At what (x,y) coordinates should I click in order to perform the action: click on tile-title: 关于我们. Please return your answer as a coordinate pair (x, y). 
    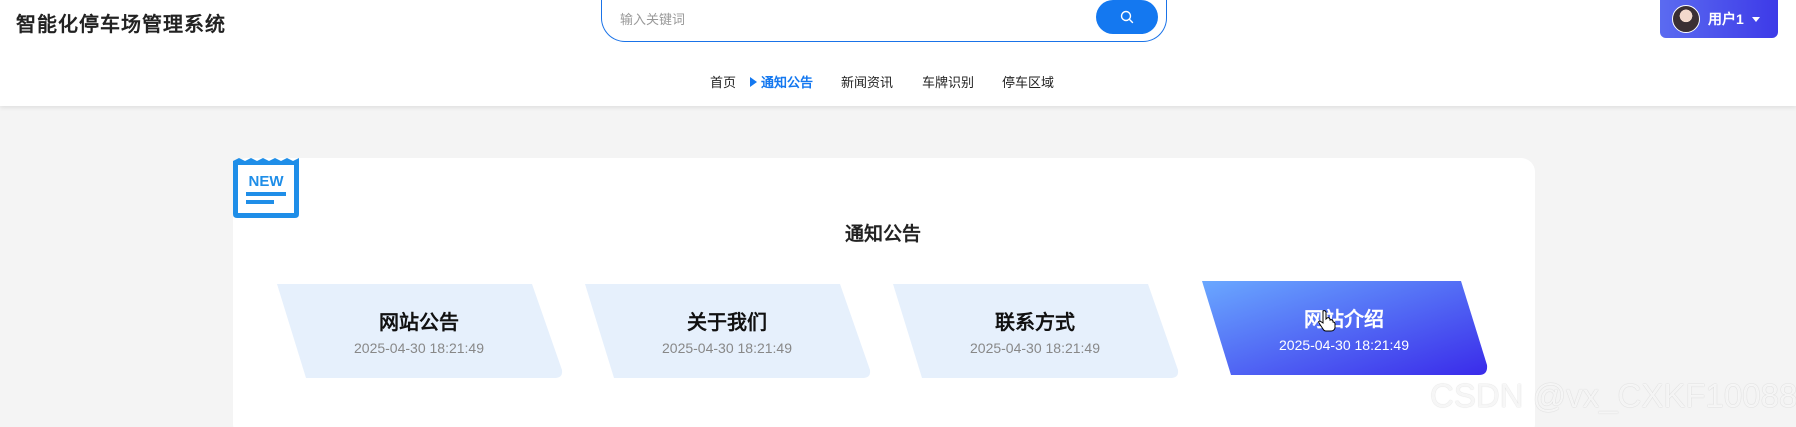
    Looking at the image, I should click on (727, 323).